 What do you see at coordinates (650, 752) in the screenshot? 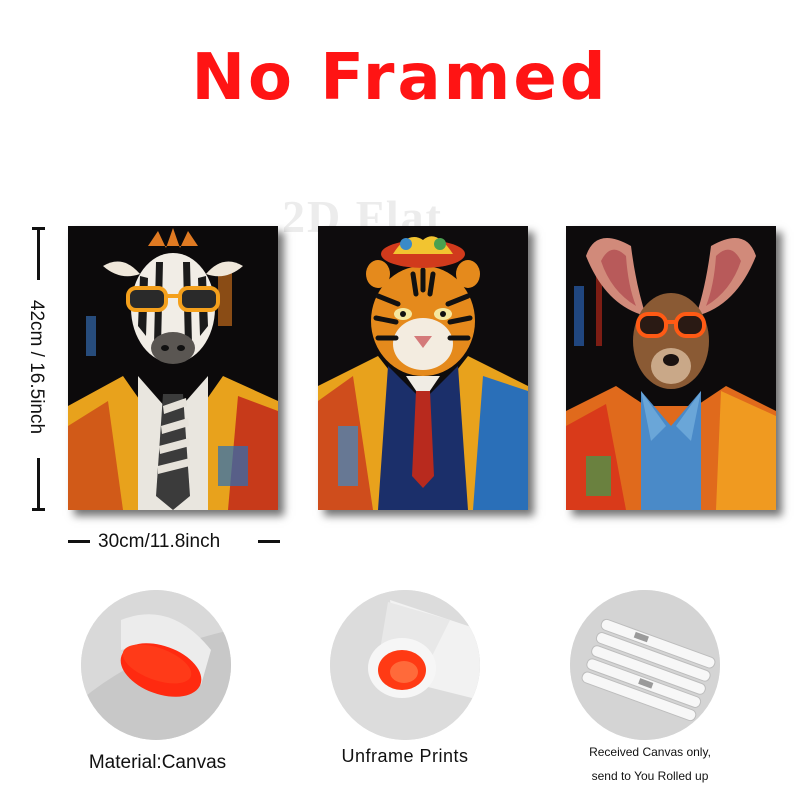
I see `rolled-caption-line1: Received Canvas only,` at bounding box center [650, 752].